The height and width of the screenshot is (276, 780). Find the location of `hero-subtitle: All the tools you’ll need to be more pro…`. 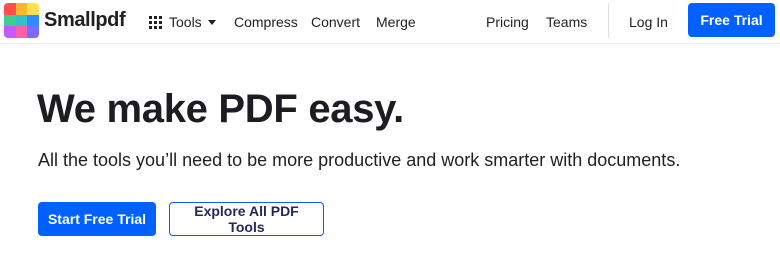

hero-subtitle: All the tools you’ll need to be more pro… is located at coordinates (359, 160).